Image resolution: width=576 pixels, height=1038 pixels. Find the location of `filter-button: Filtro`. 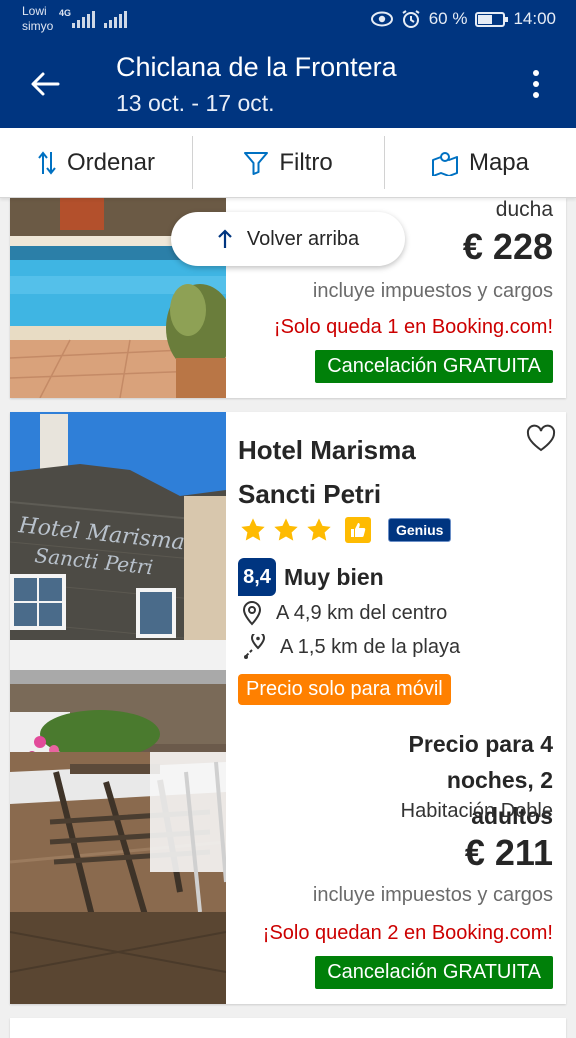

filter-button: Filtro is located at coordinates (288, 162).